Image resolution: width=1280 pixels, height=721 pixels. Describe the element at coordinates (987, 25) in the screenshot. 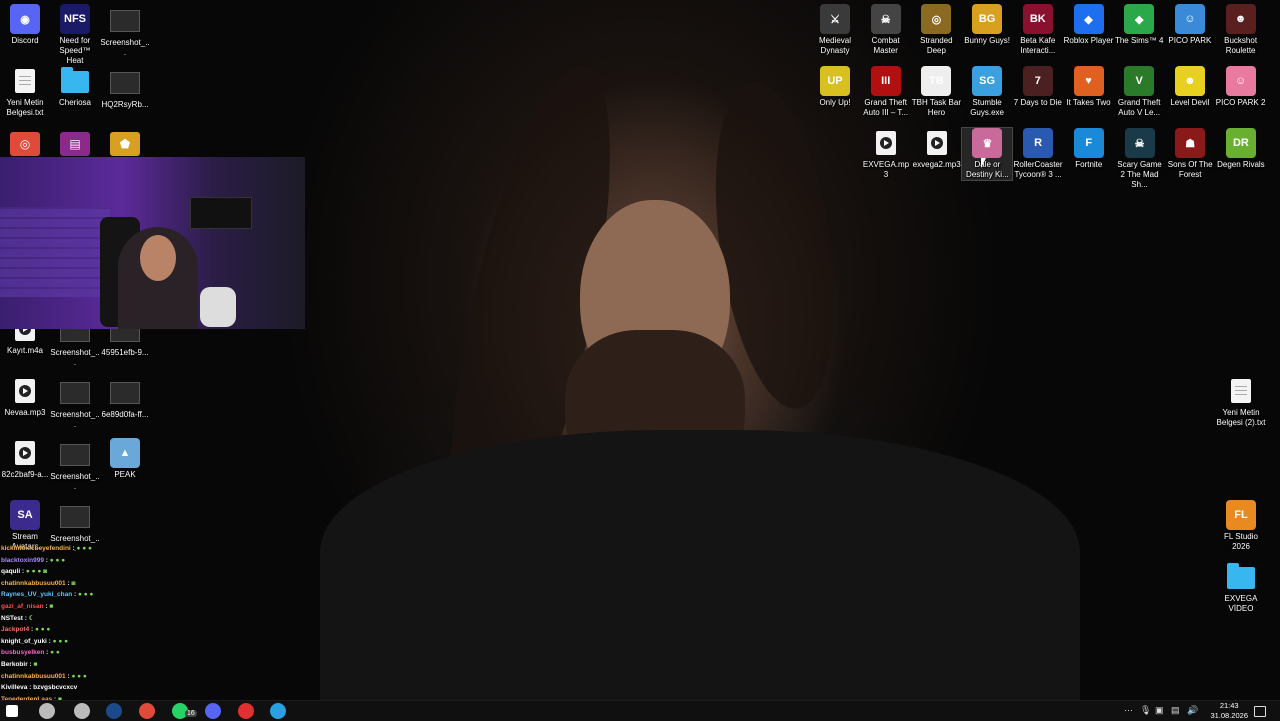

I see `desktop-icon-bunny-guys: BG Bunny Guys!` at that location.